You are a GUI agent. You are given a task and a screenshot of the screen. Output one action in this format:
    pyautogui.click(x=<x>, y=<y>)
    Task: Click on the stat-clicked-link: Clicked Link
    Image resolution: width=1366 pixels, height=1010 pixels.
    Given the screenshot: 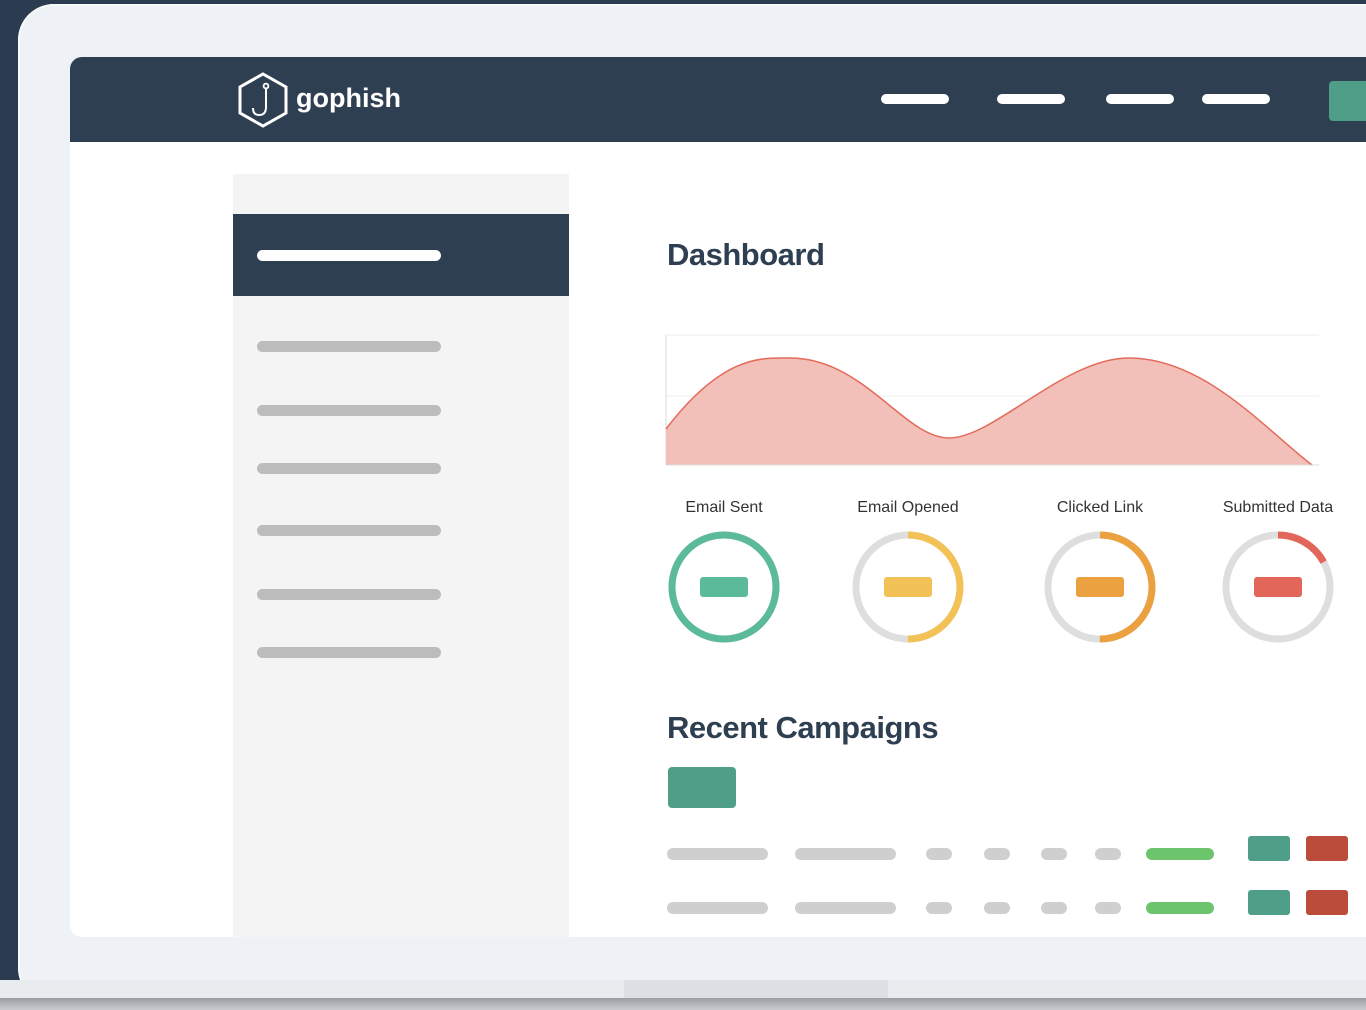 What is the action you would take?
    pyautogui.click(x=1100, y=572)
    